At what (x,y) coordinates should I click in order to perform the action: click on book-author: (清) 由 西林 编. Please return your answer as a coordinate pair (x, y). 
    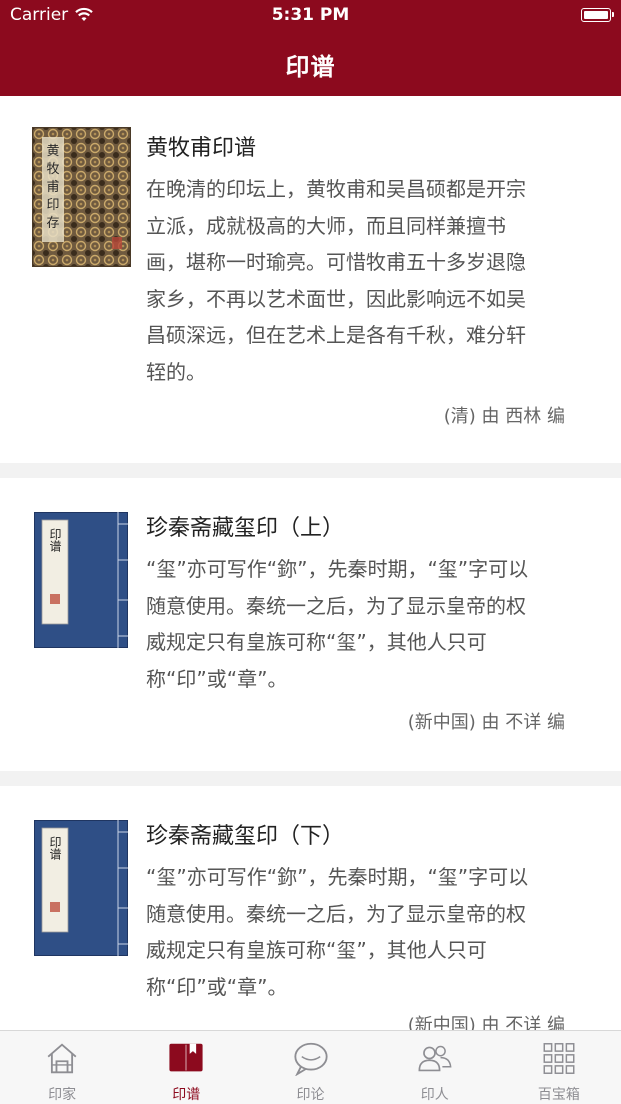
    Looking at the image, I should click on (504, 416).